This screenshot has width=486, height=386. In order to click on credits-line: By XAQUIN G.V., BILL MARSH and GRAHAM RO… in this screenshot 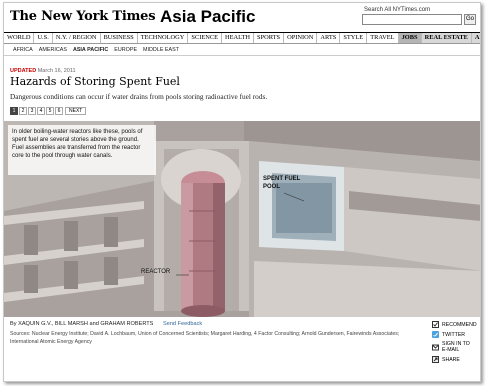, I will do `click(106, 324)`.